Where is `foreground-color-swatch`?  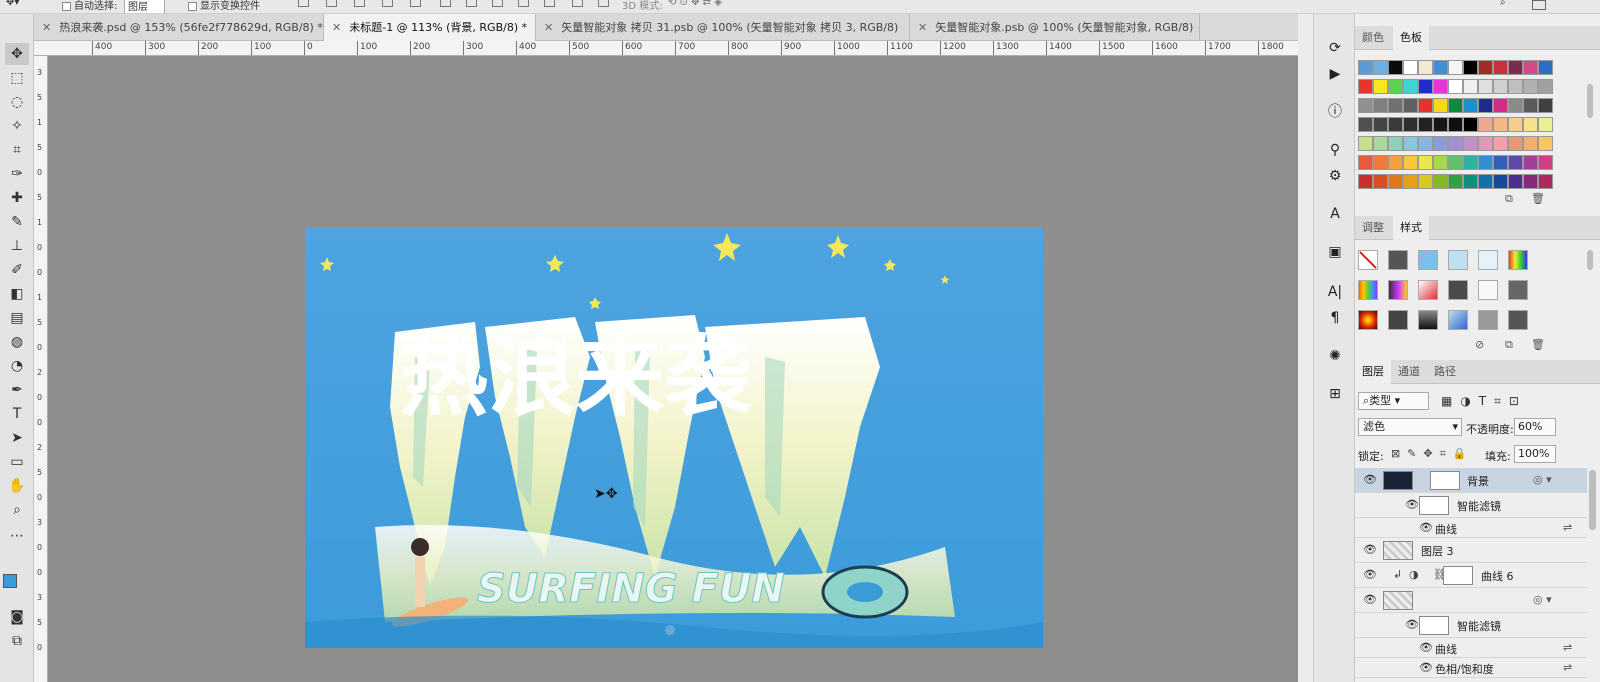
foreground-color-swatch is located at coordinates (10, 581).